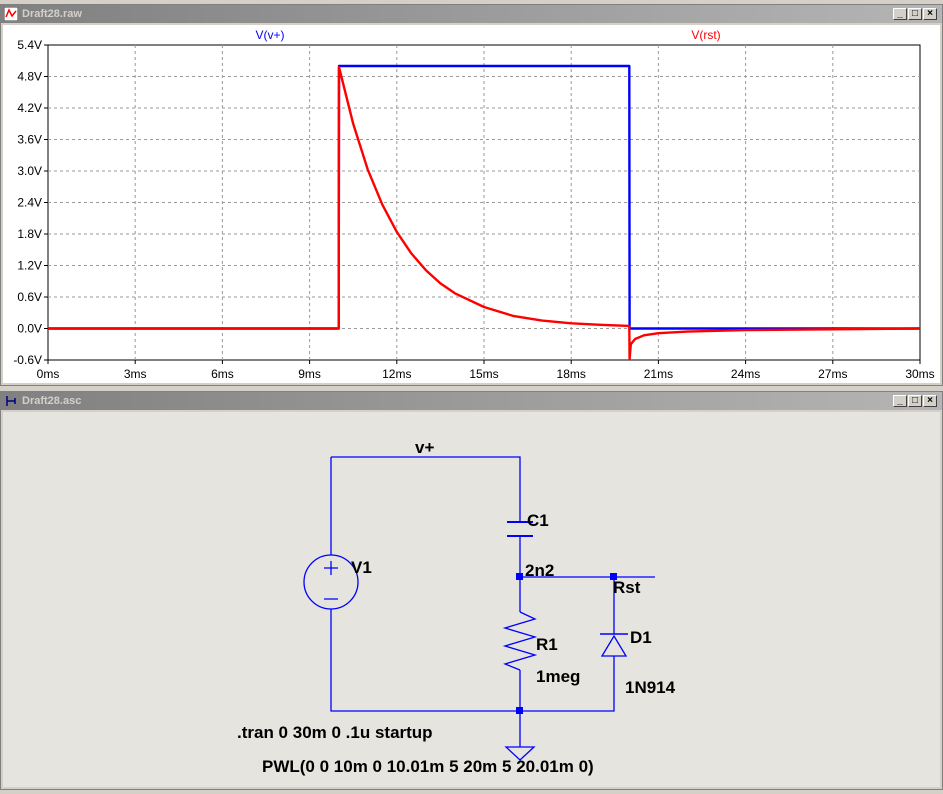  What do you see at coordinates (471, 401) in the screenshot?
I see `schematic-window-titlebar: Draft28.asc _ □ ×` at bounding box center [471, 401].